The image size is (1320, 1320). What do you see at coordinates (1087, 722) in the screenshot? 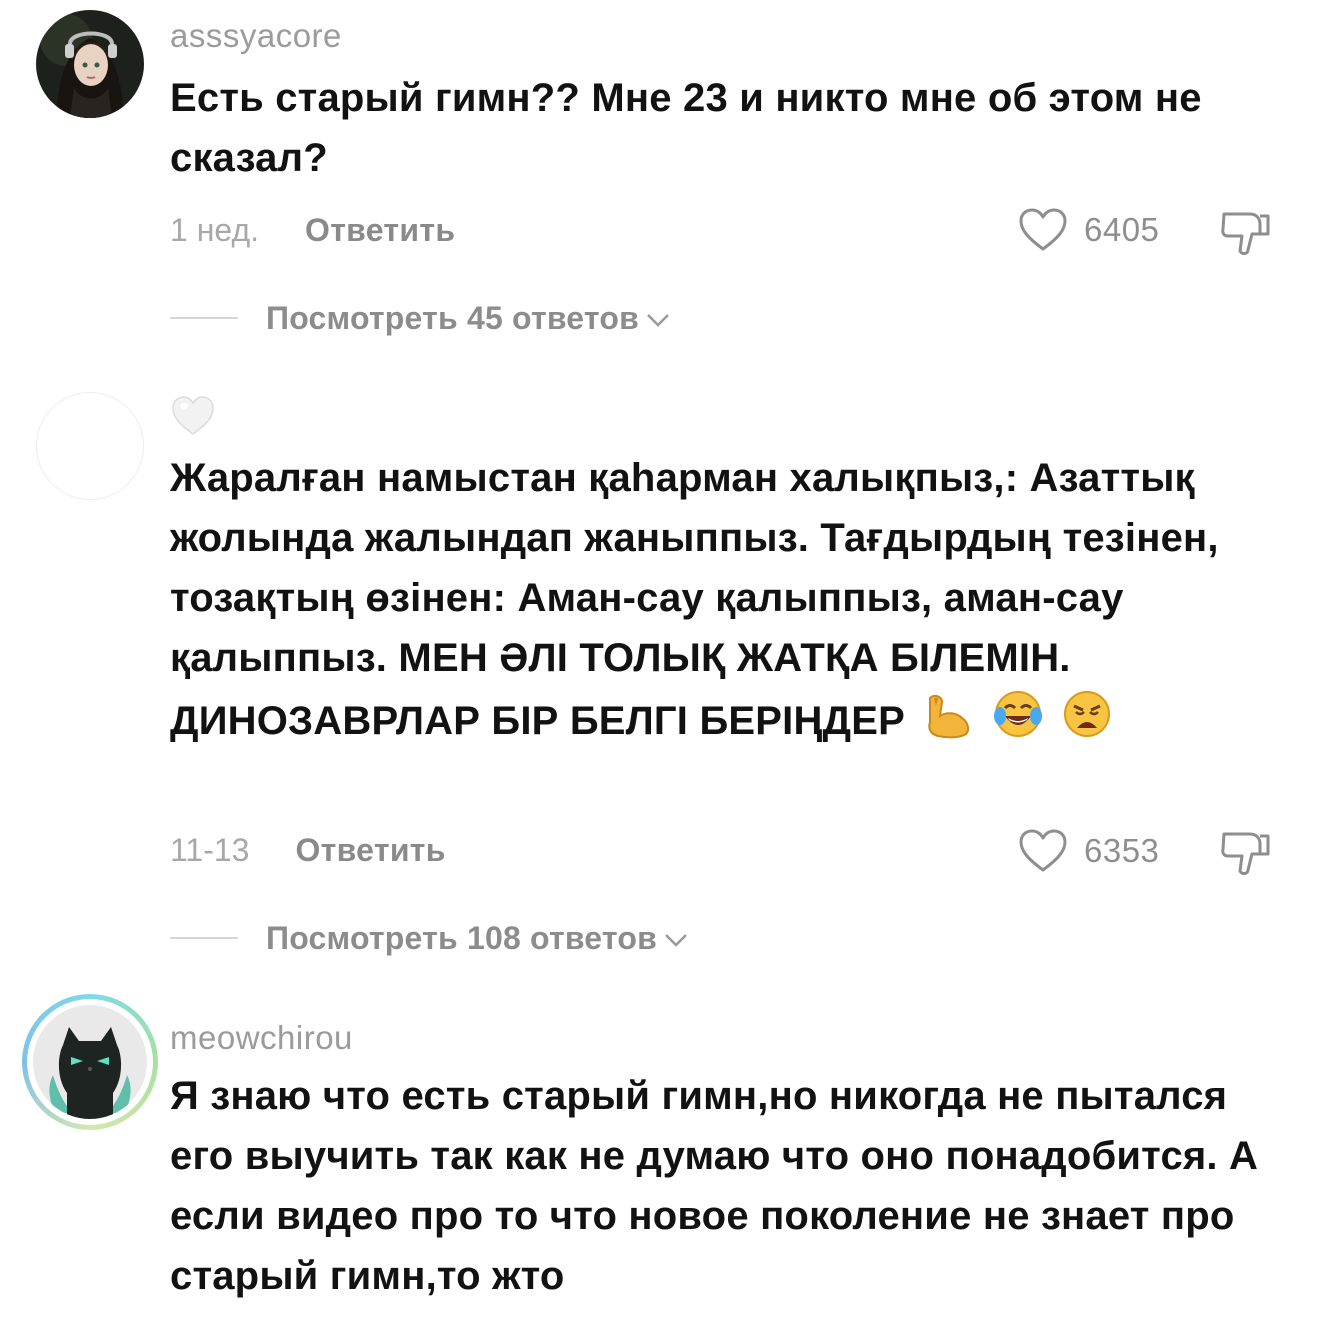
I see `weary-face-icon` at bounding box center [1087, 722].